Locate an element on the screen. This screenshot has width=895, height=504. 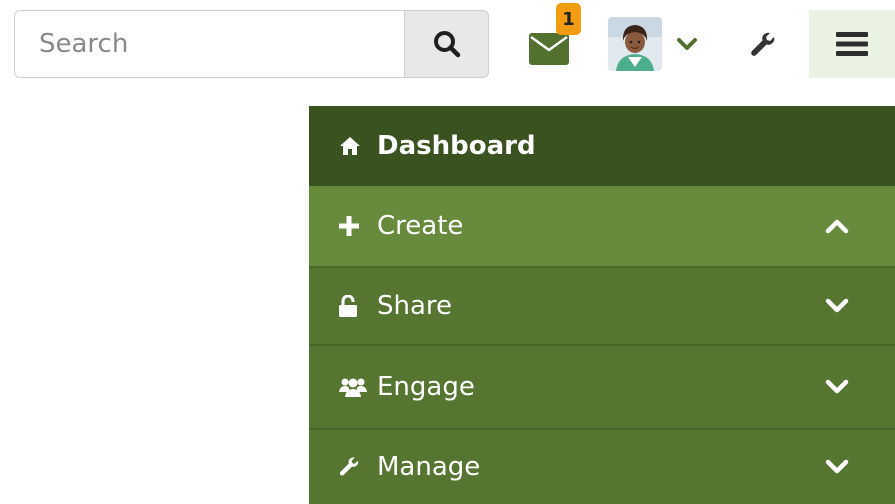
search-button is located at coordinates (446, 44).